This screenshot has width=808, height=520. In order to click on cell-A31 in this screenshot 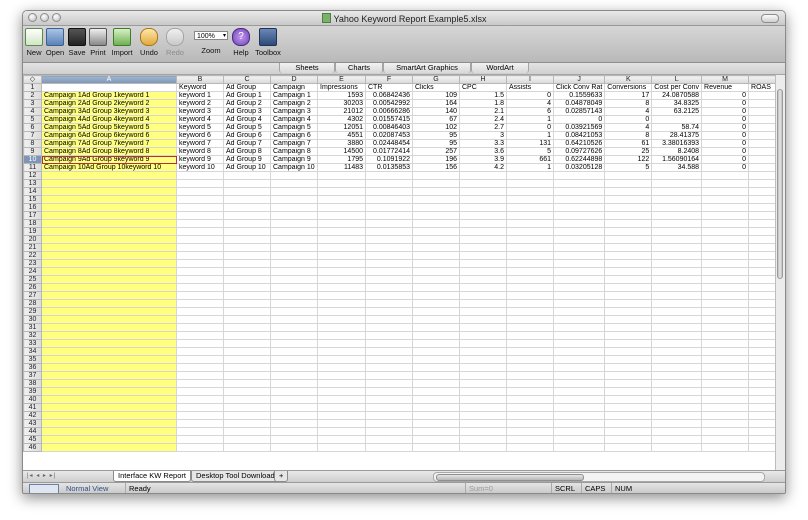, I will do `click(109, 327)`.